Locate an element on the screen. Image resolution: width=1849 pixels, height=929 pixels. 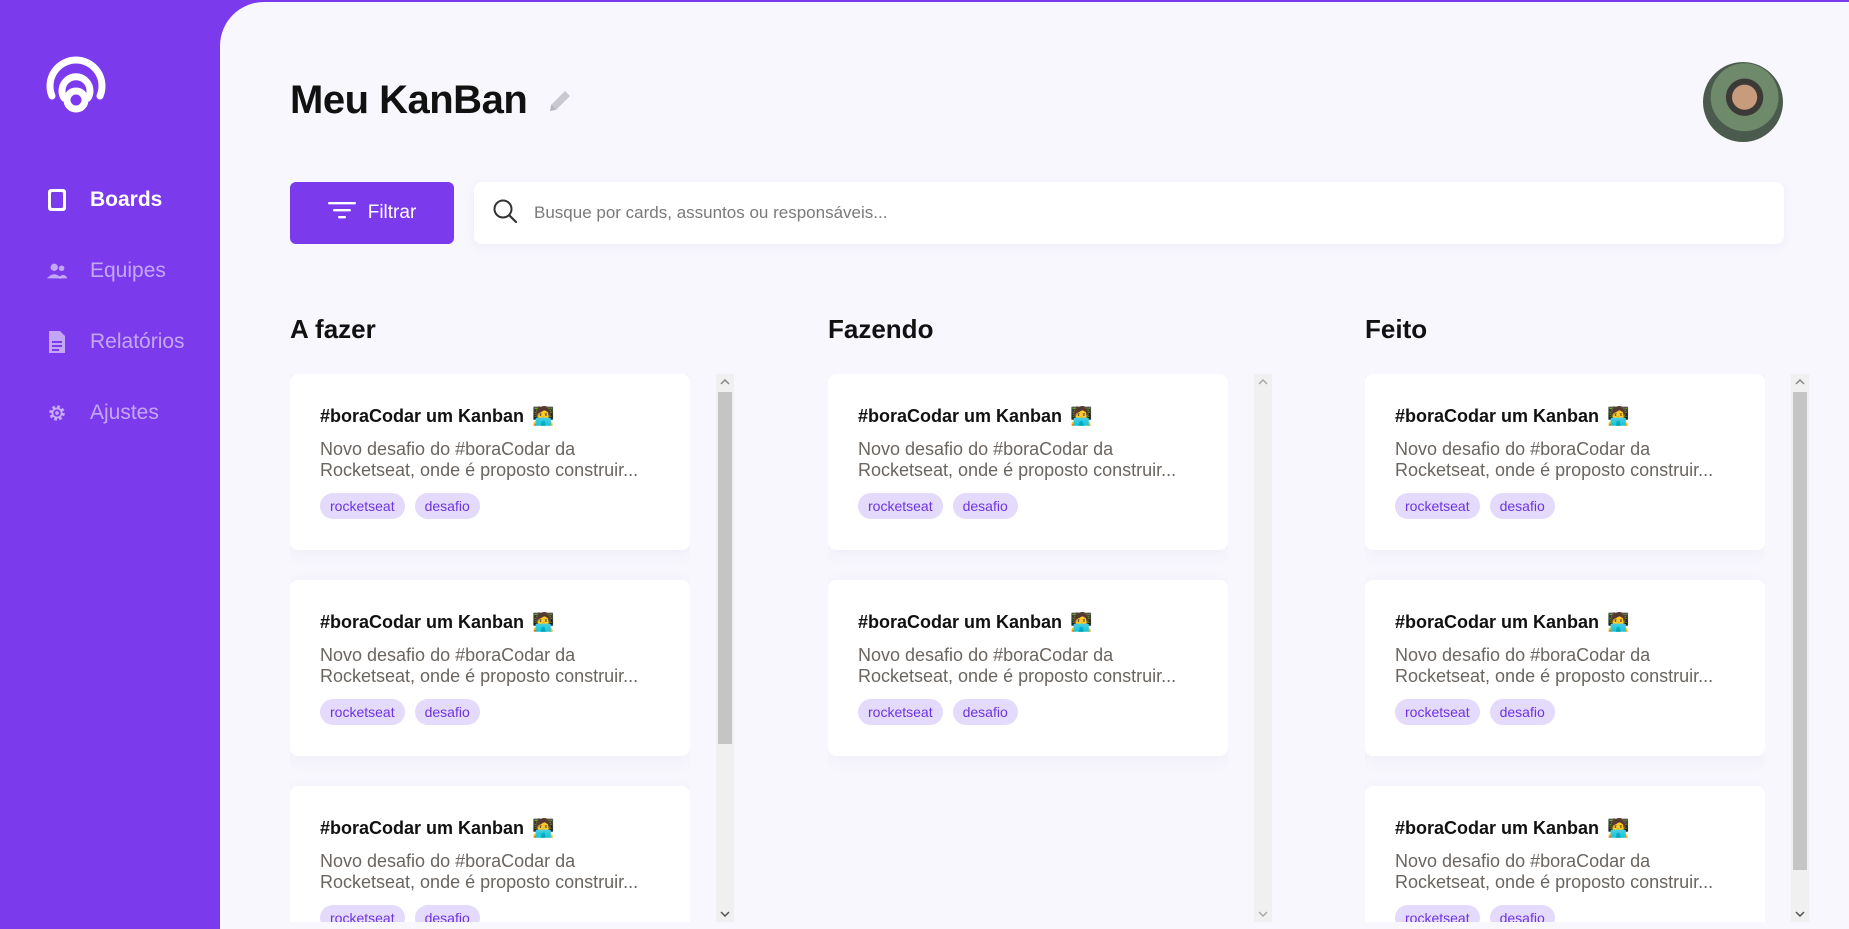
sidebar-item-label: Relatórios is located at coordinates (137, 341).